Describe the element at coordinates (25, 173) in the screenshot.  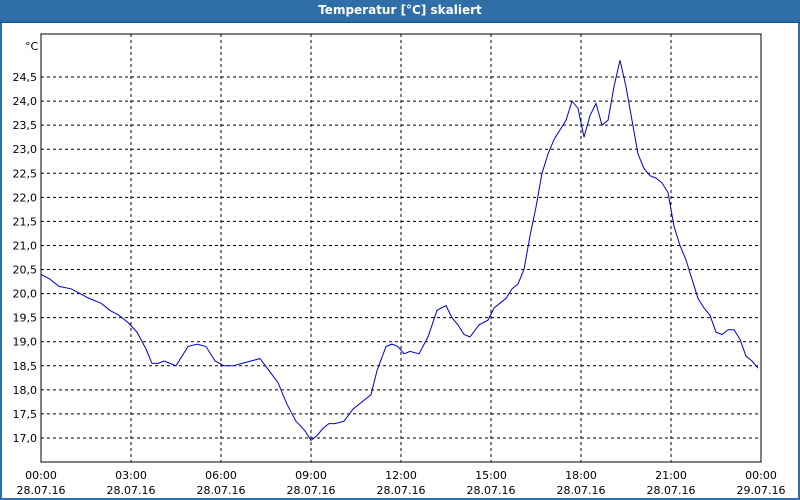
I see `y-tick-label: 22,5` at that location.